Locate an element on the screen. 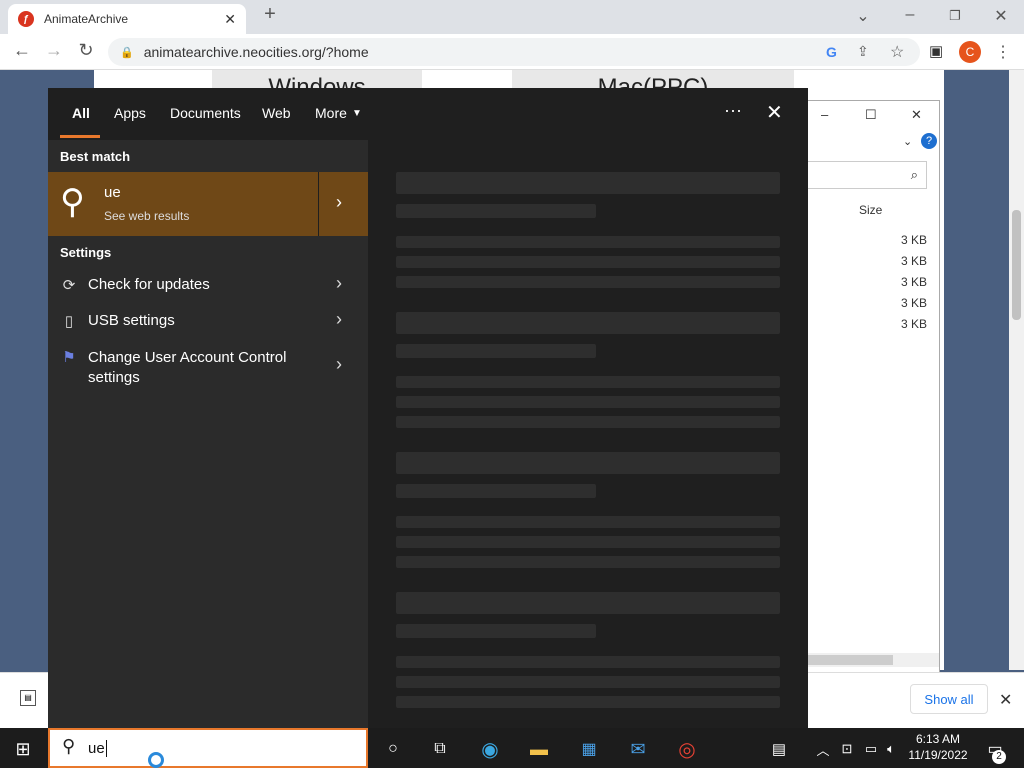  mail-icon: ✉ is located at coordinates (638, 749).